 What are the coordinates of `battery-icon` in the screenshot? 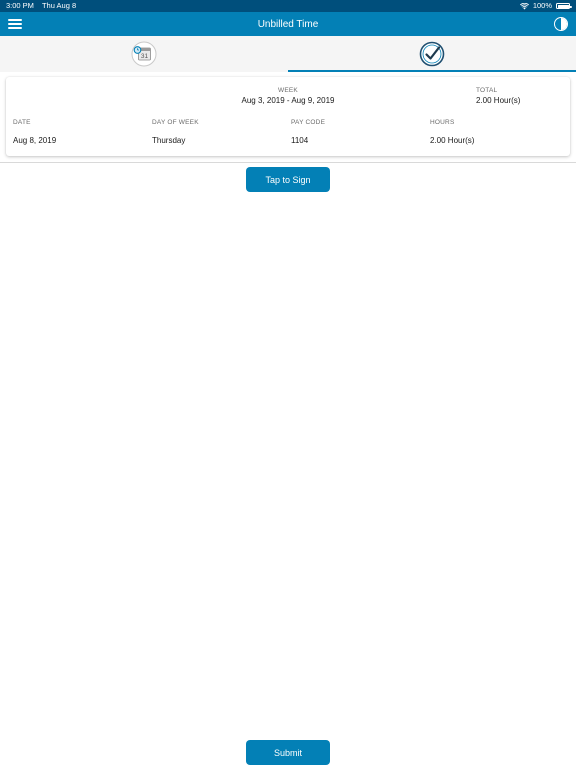 It's located at (564, 6).